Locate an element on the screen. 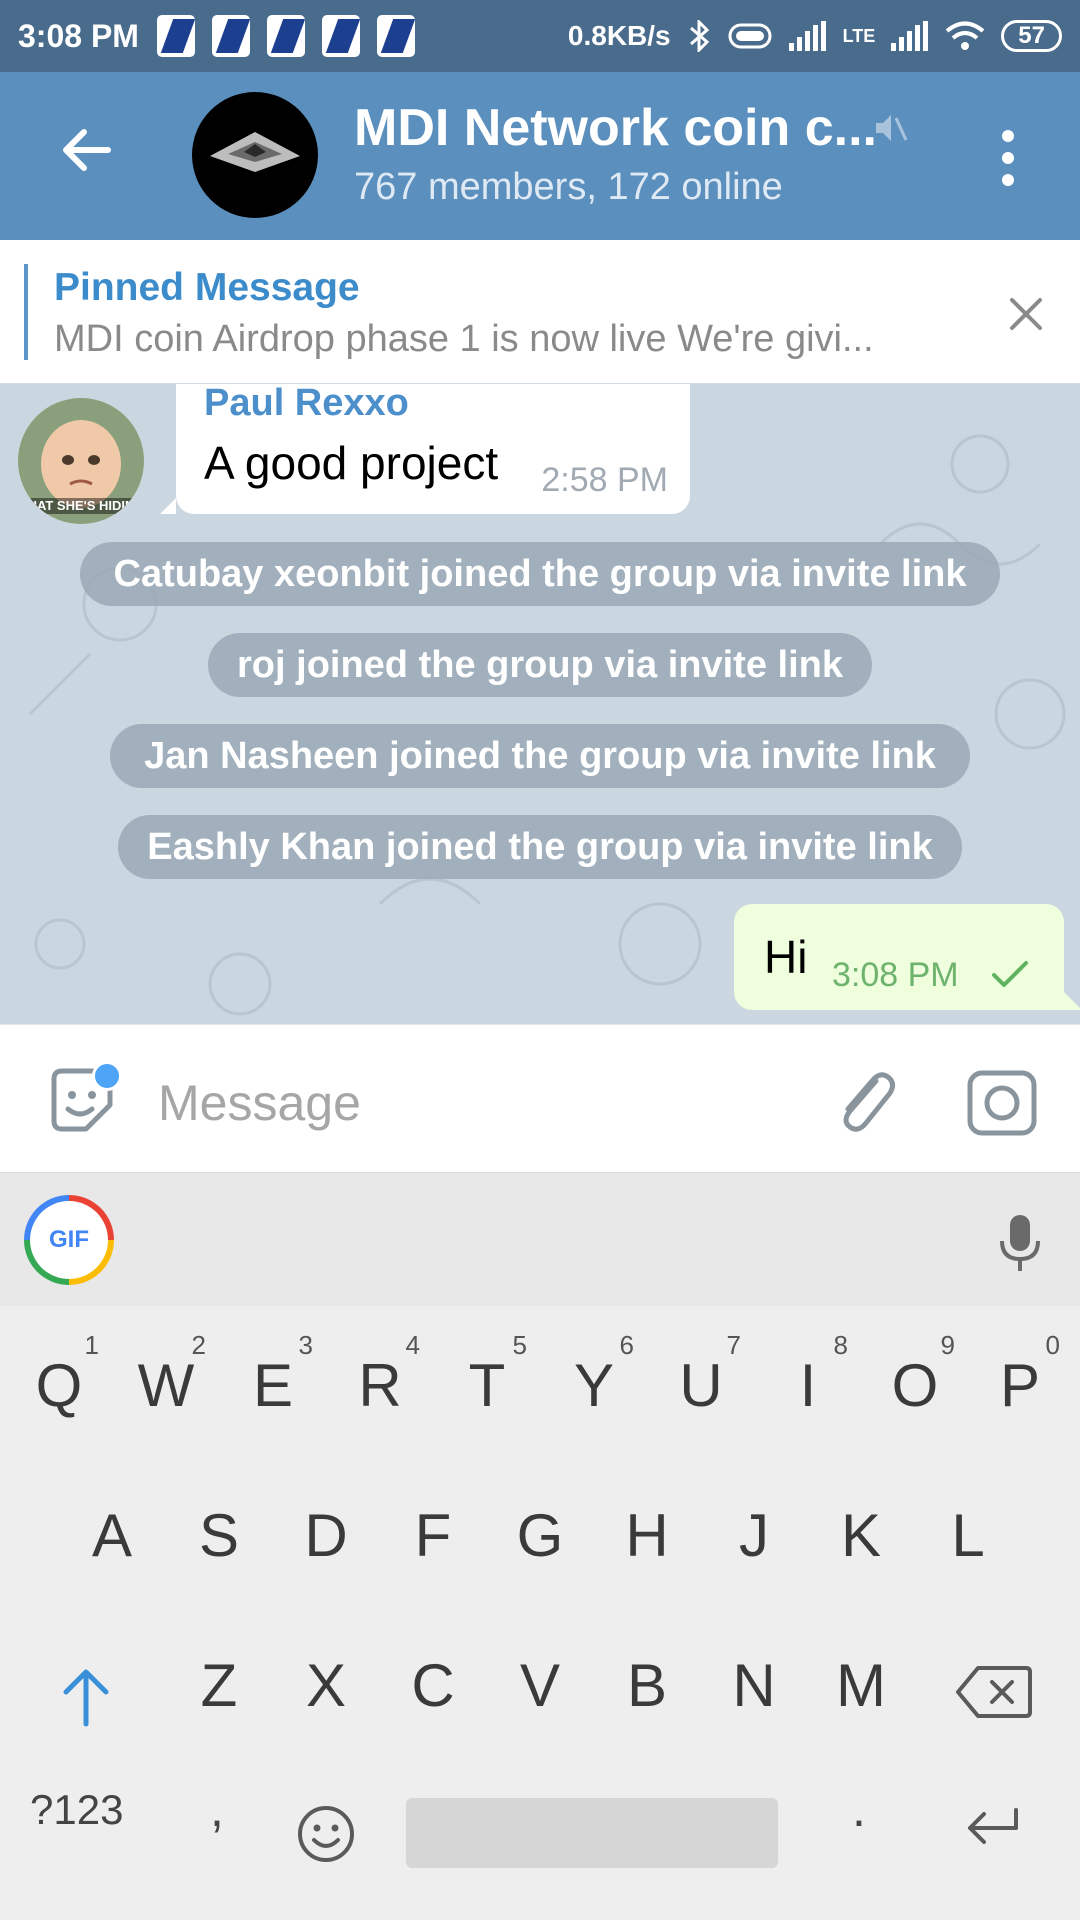 This screenshot has height=1920, width=1080. key-e: E3 is located at coordinates (273, 1386).